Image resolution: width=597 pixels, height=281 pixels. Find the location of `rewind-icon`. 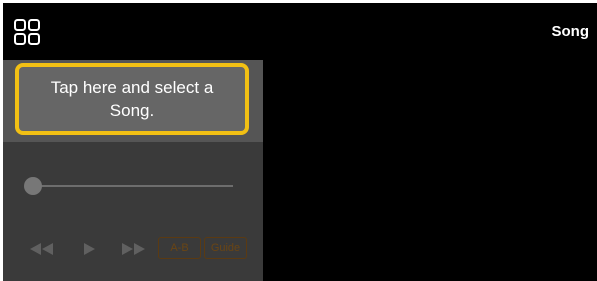

rewind-icon is located at coordinates (42, 251).